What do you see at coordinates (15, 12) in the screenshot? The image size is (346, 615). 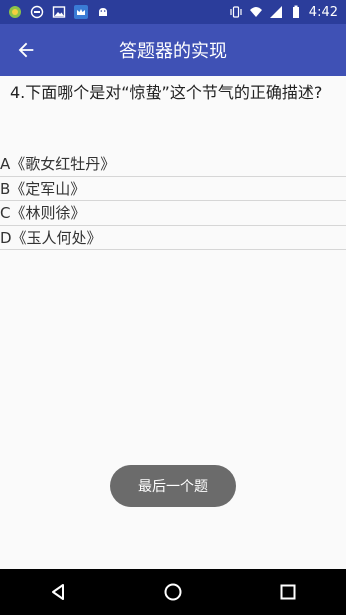 I see `green-app-icon` at bounding box center [15, 12].